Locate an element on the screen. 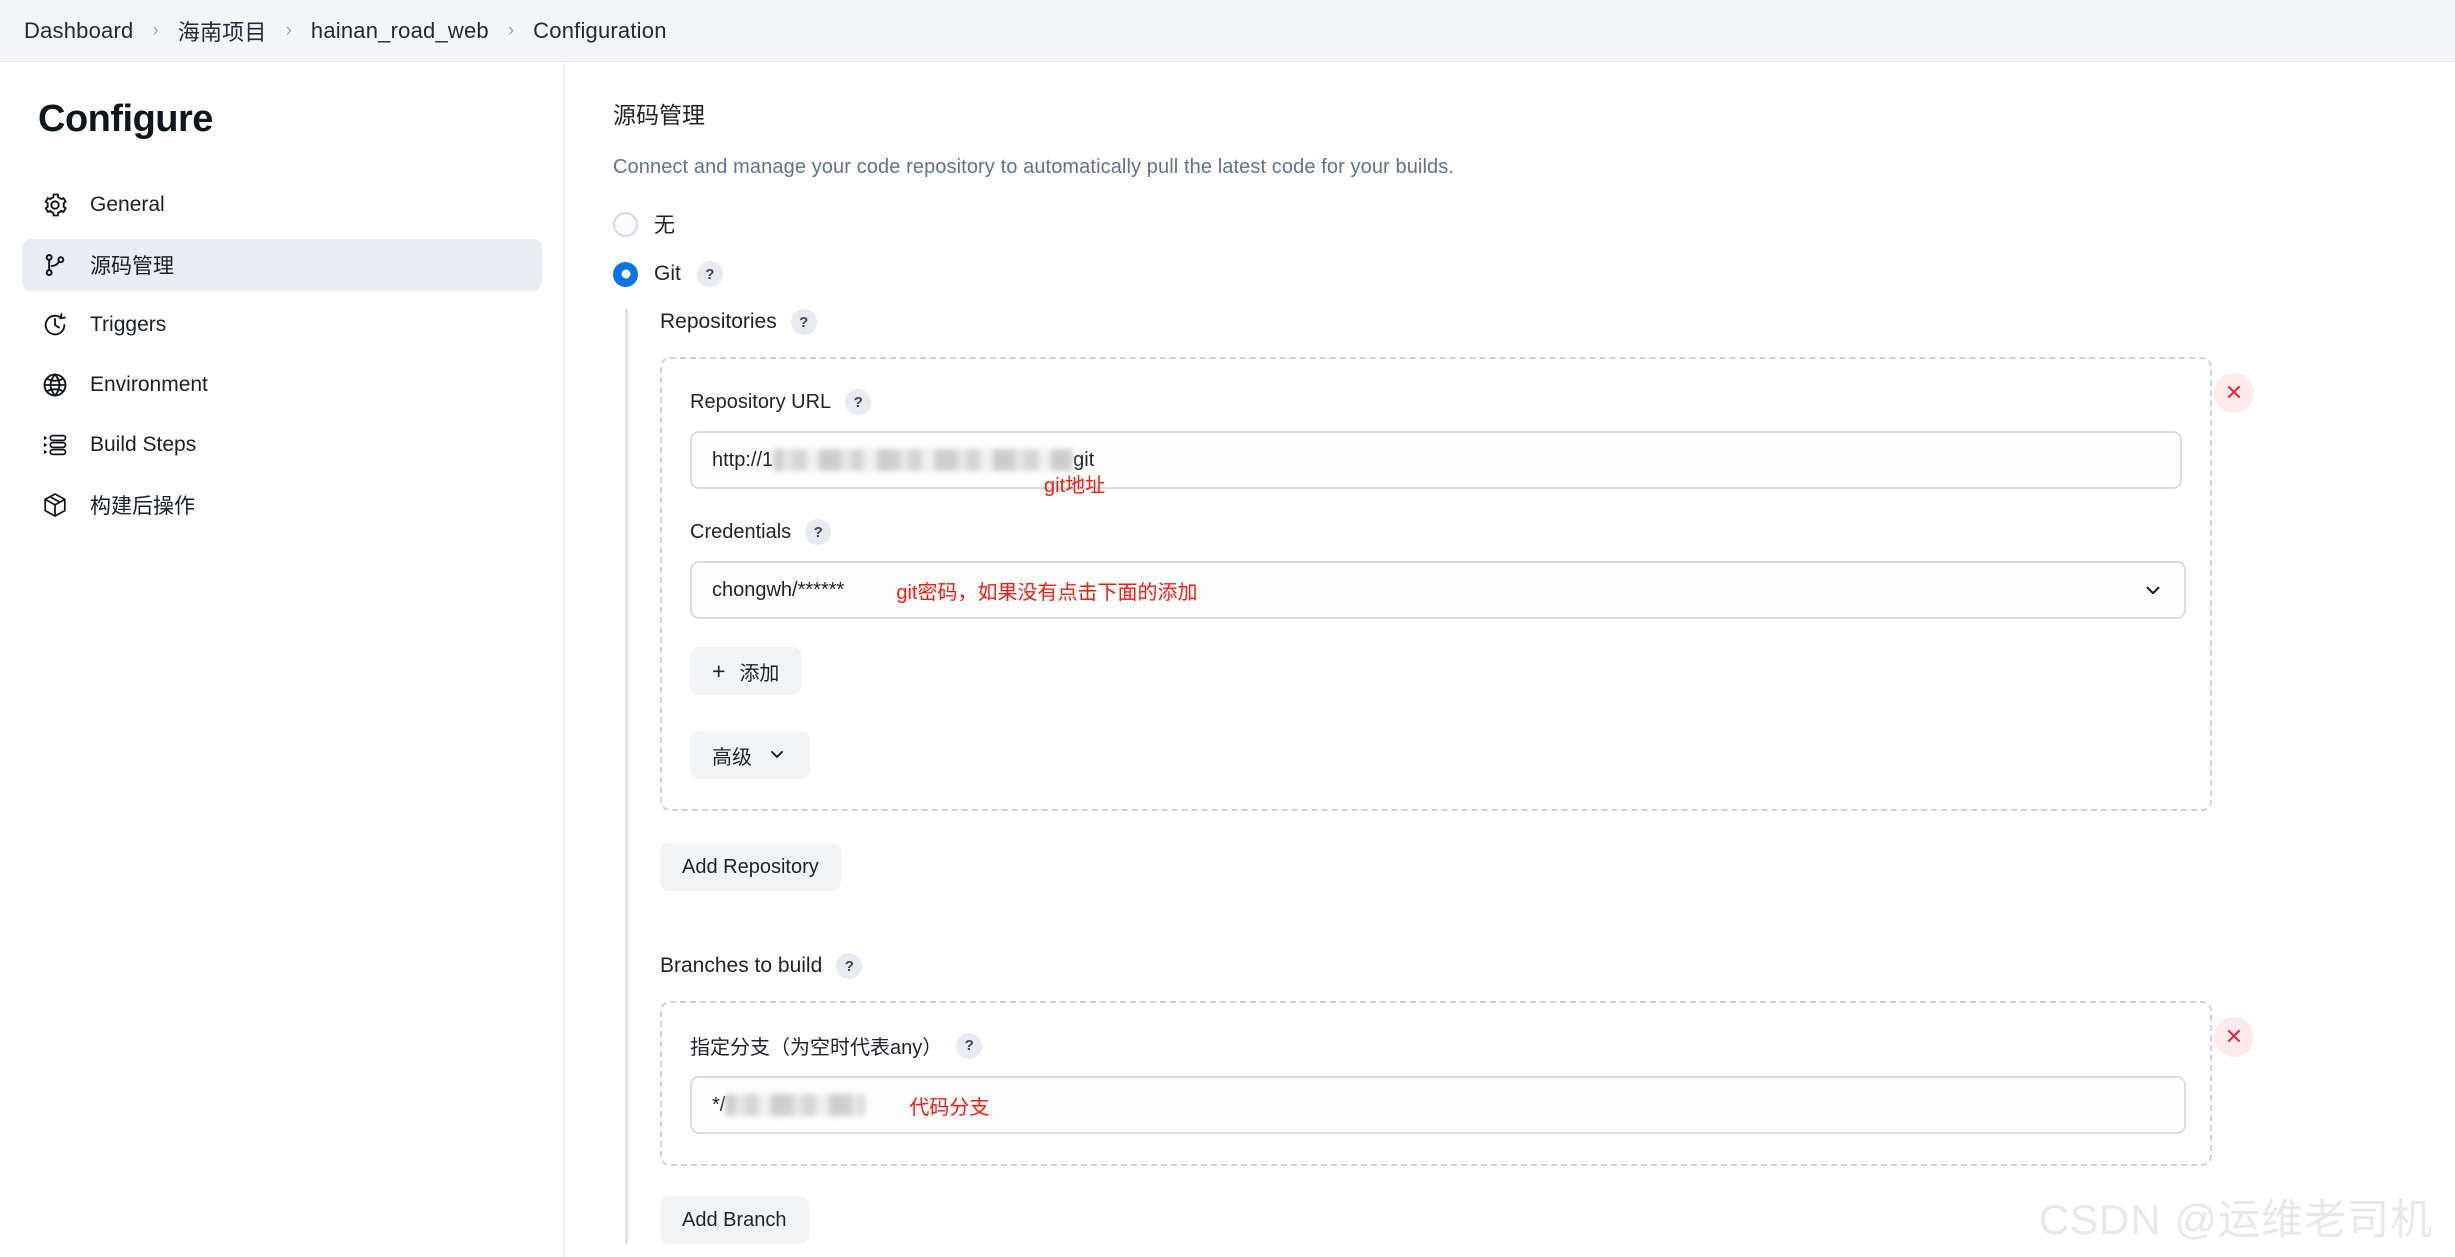 This screenshot has height=1257, width=2455. globe-icon is located at coordinates (55, 385).